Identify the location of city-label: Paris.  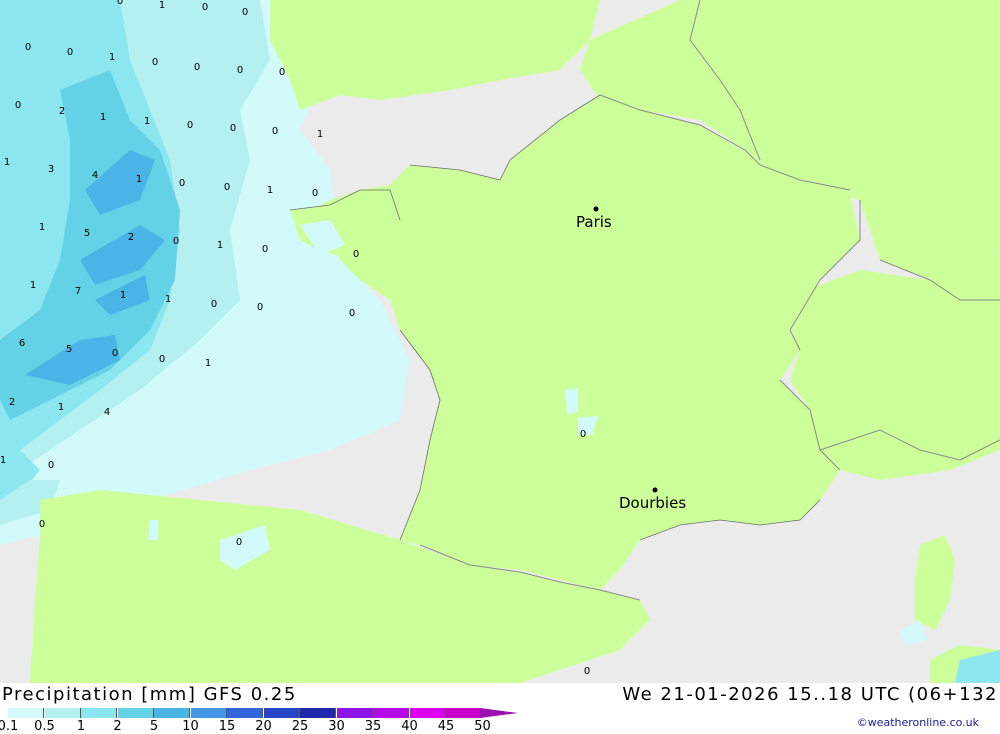
(594, 222).